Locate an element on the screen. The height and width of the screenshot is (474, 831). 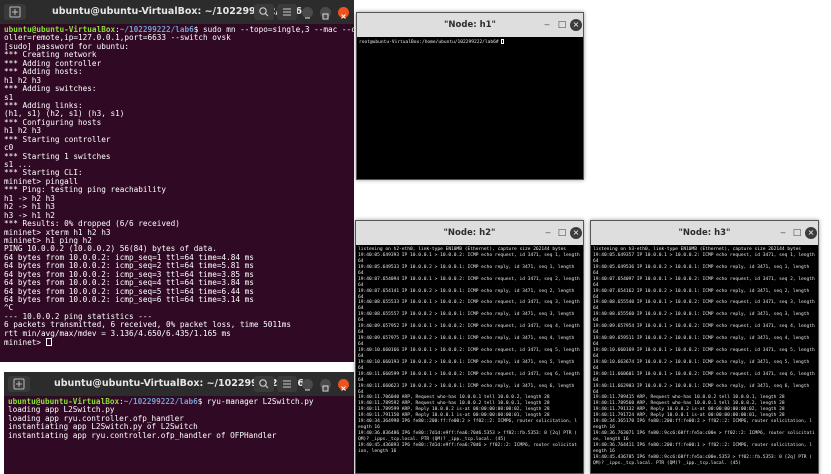
maximize-icon is located at coordinates (325, 388).